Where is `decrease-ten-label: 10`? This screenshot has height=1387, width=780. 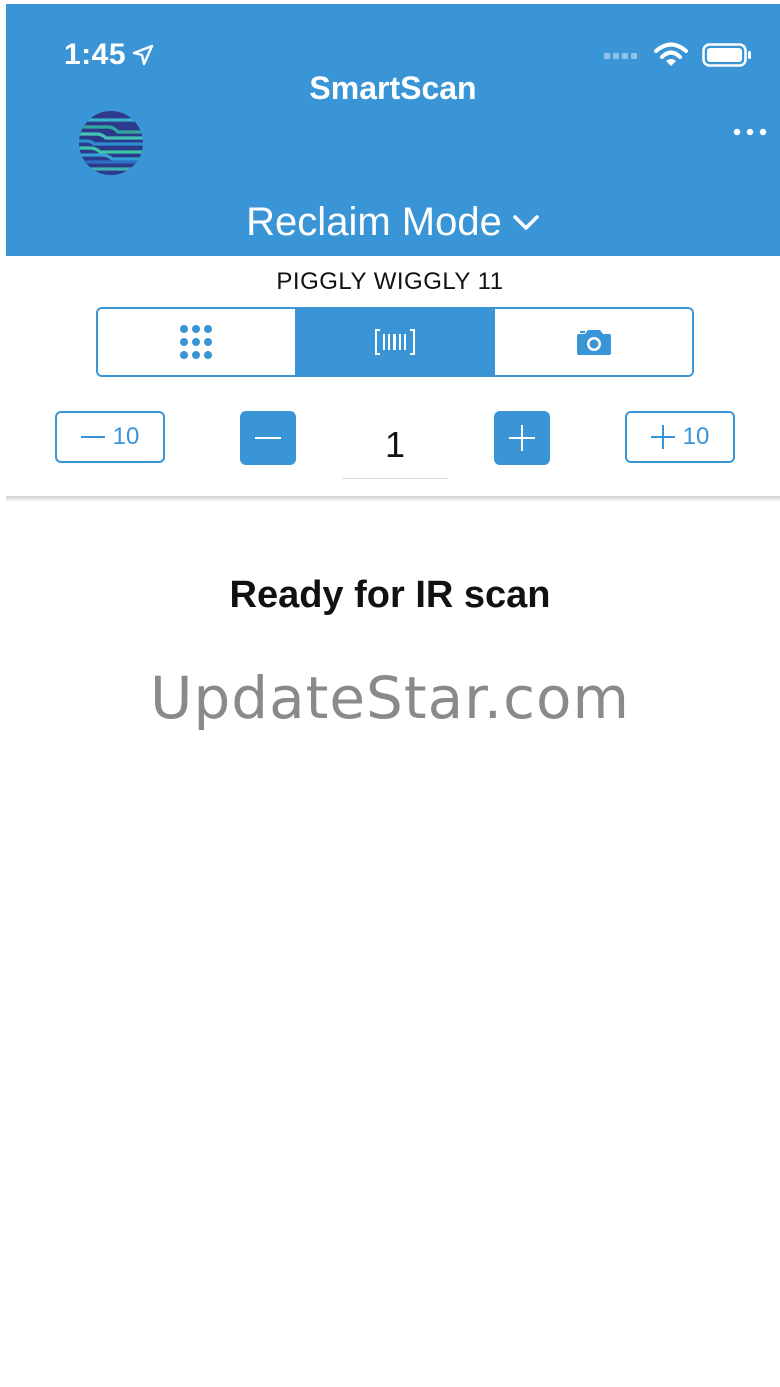
decrease-ten-label: 10 is located at coordinates (126, 436).